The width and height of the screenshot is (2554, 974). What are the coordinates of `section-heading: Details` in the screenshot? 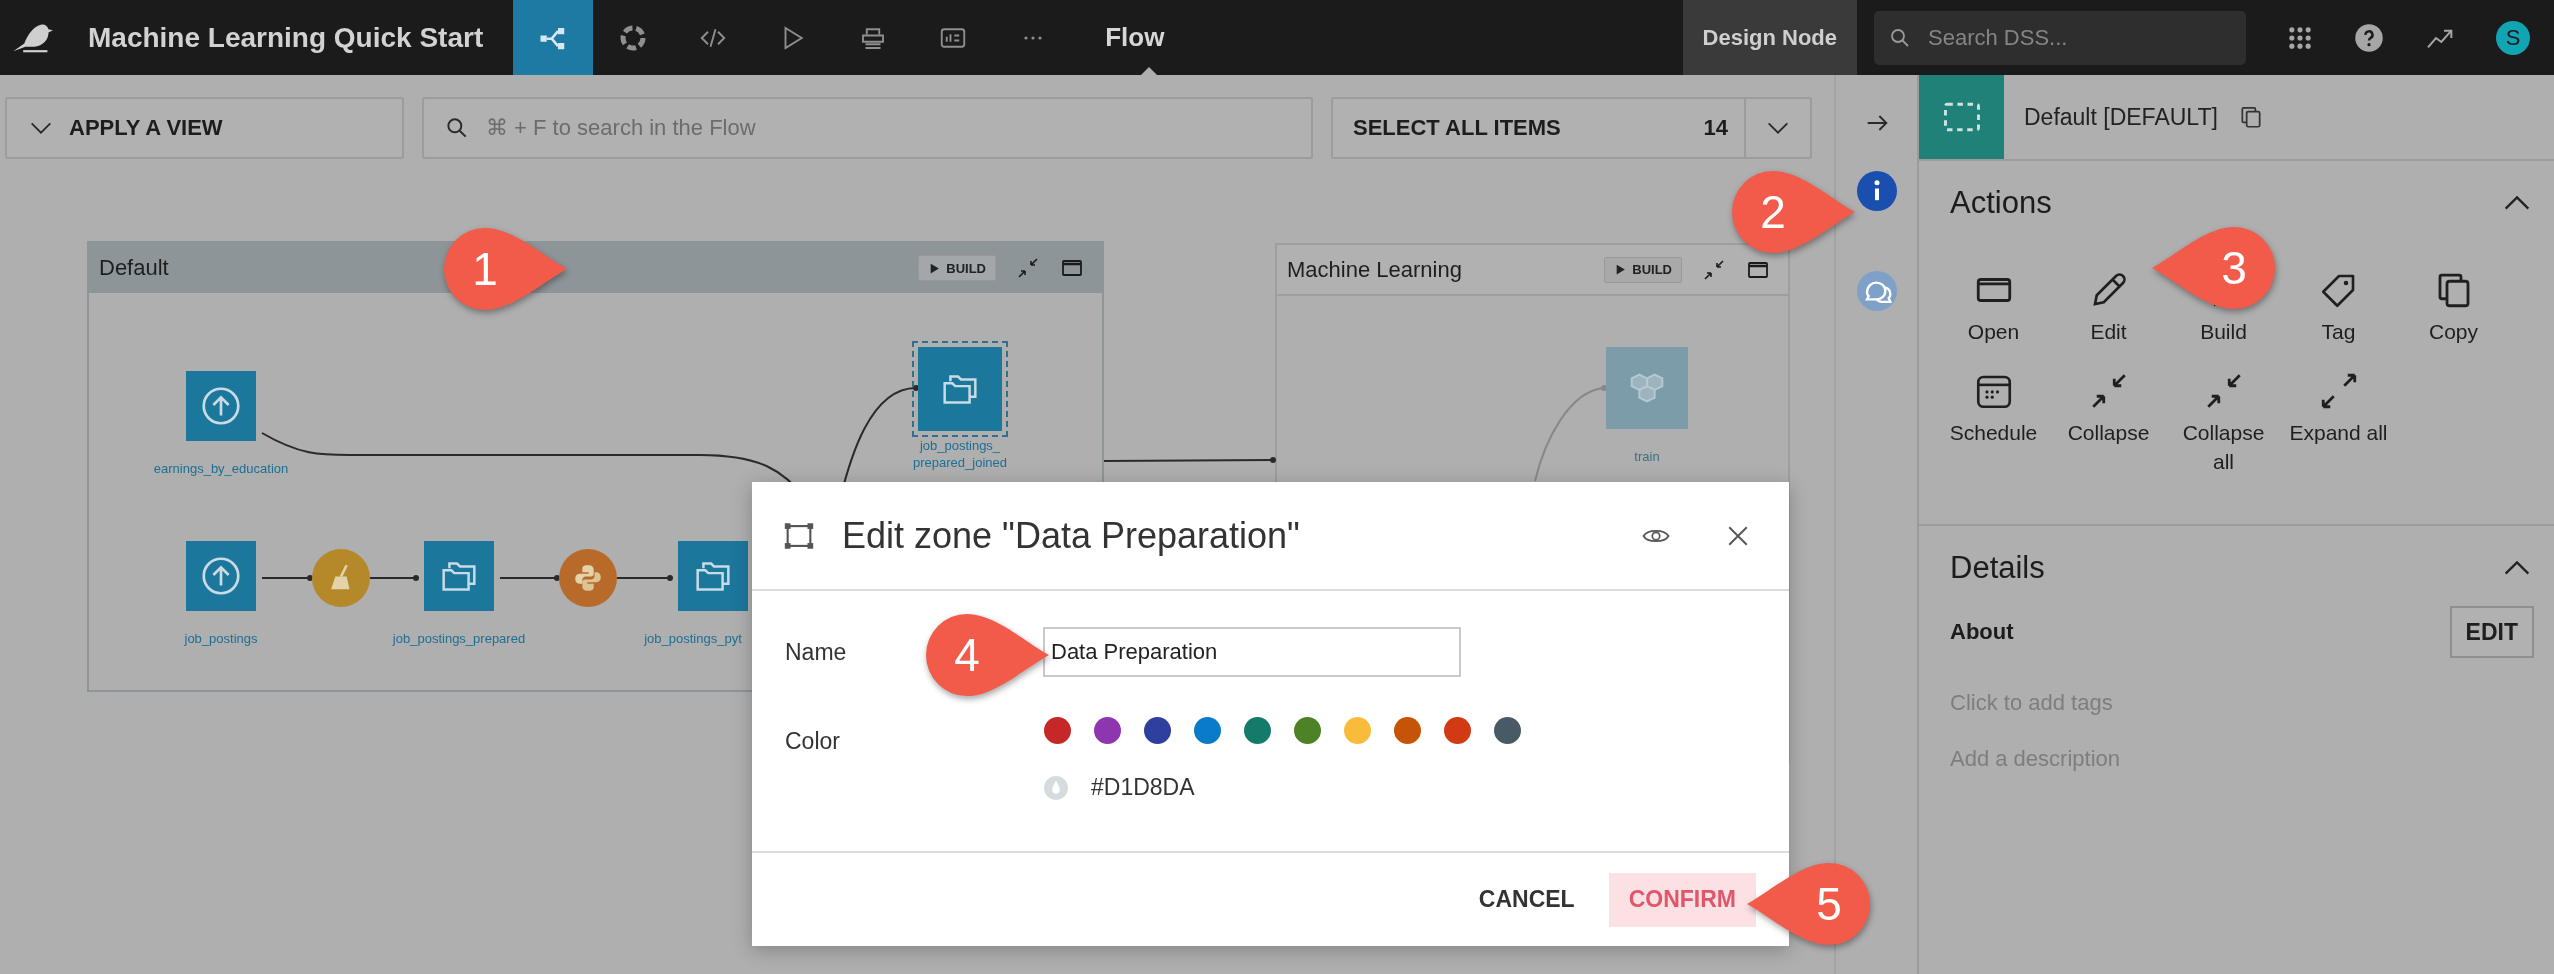 It's located at (1997, 568).